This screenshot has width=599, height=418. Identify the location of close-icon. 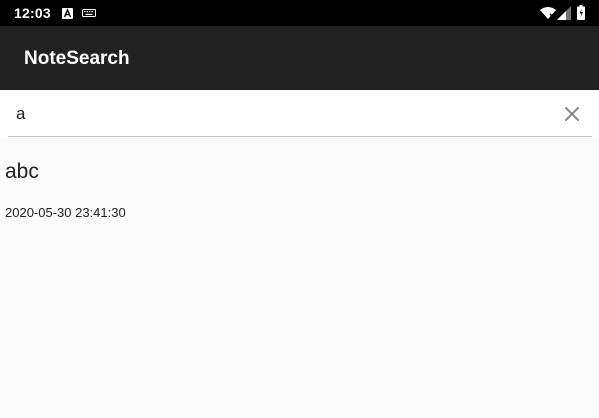
(572, 114).